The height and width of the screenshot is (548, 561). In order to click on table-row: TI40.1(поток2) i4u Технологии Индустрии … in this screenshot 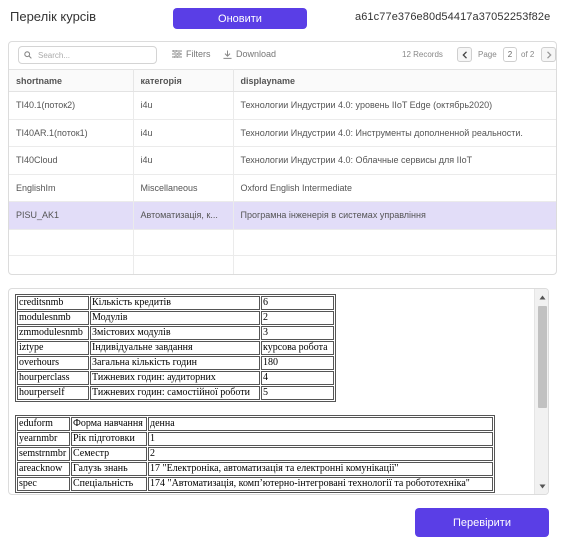, I will do `click(282, 105)`.